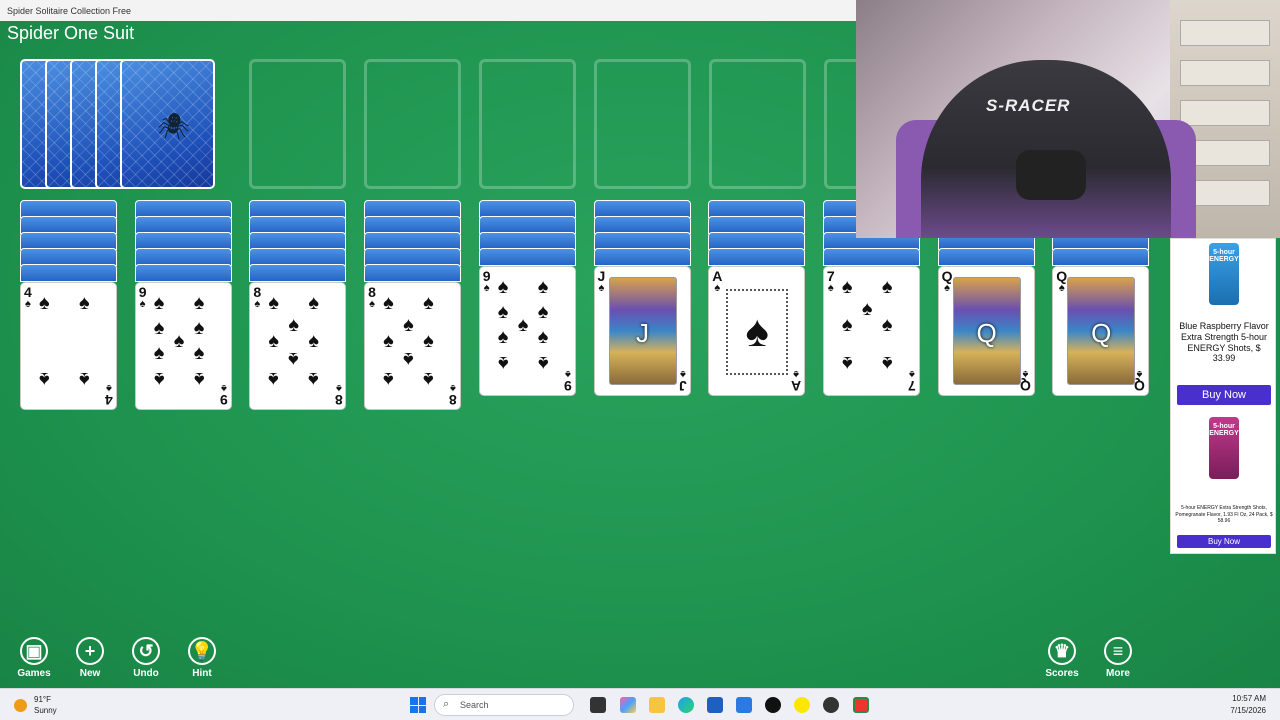 The height and width of the screenshot is (720, 1280). What do you see at coordinates (68, 346) in the screenshot?
I see `tableau-card-4-spades: 4 ♠ 4 ♠ ♠ ♠ ♠ ♠` at bounding box center [68, 346].